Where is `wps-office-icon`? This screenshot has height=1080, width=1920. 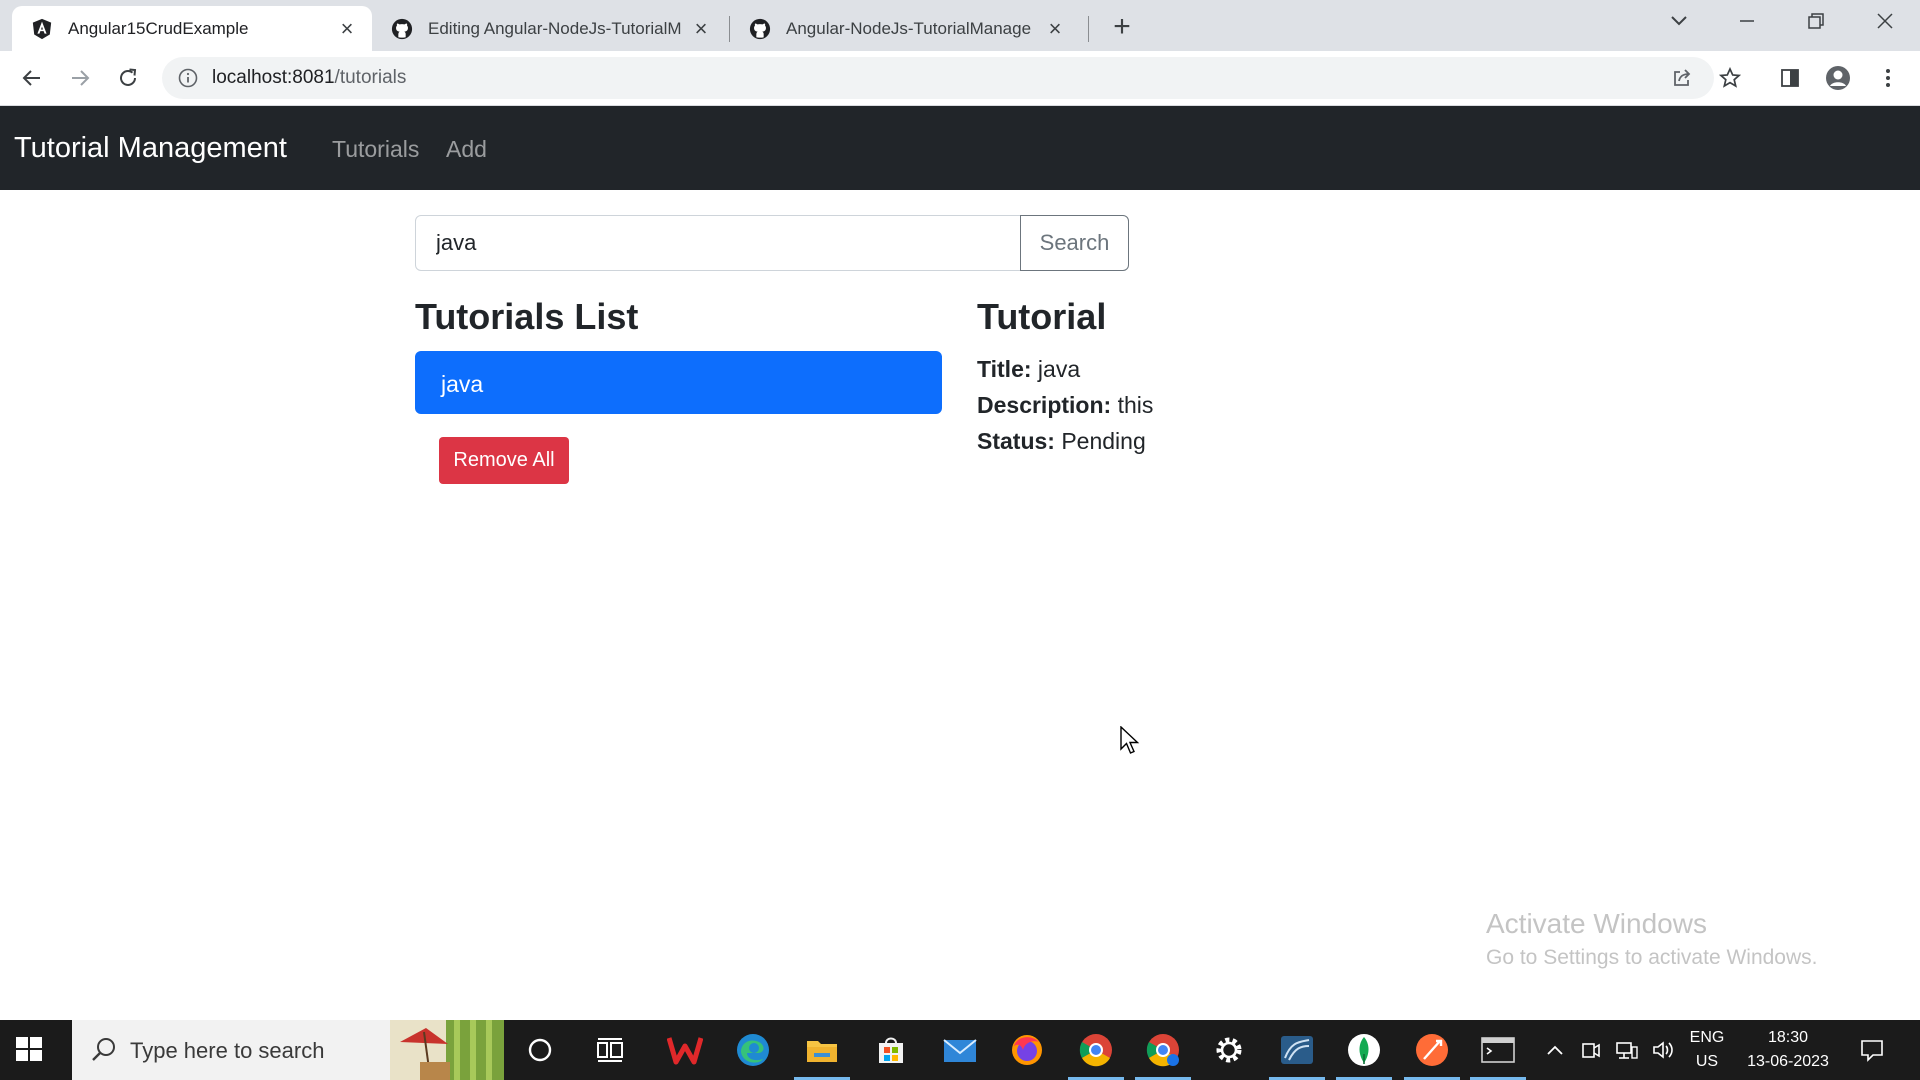
wps-office-icon is located at coordinates (685, 1050).